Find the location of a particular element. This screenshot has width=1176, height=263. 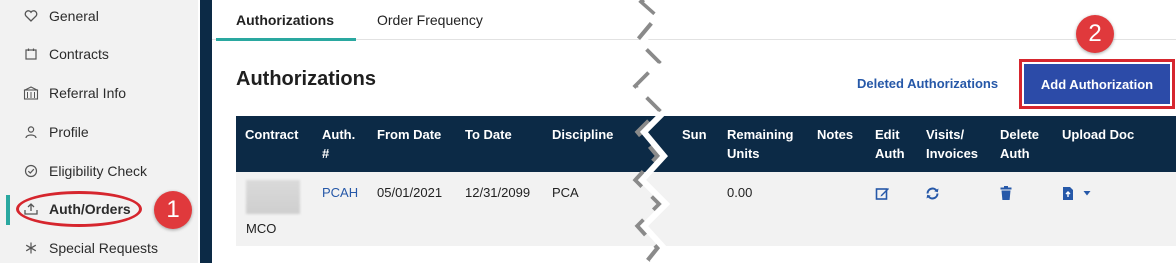

sidebar-item-label: Contracts is located at coordinates (79, 54).